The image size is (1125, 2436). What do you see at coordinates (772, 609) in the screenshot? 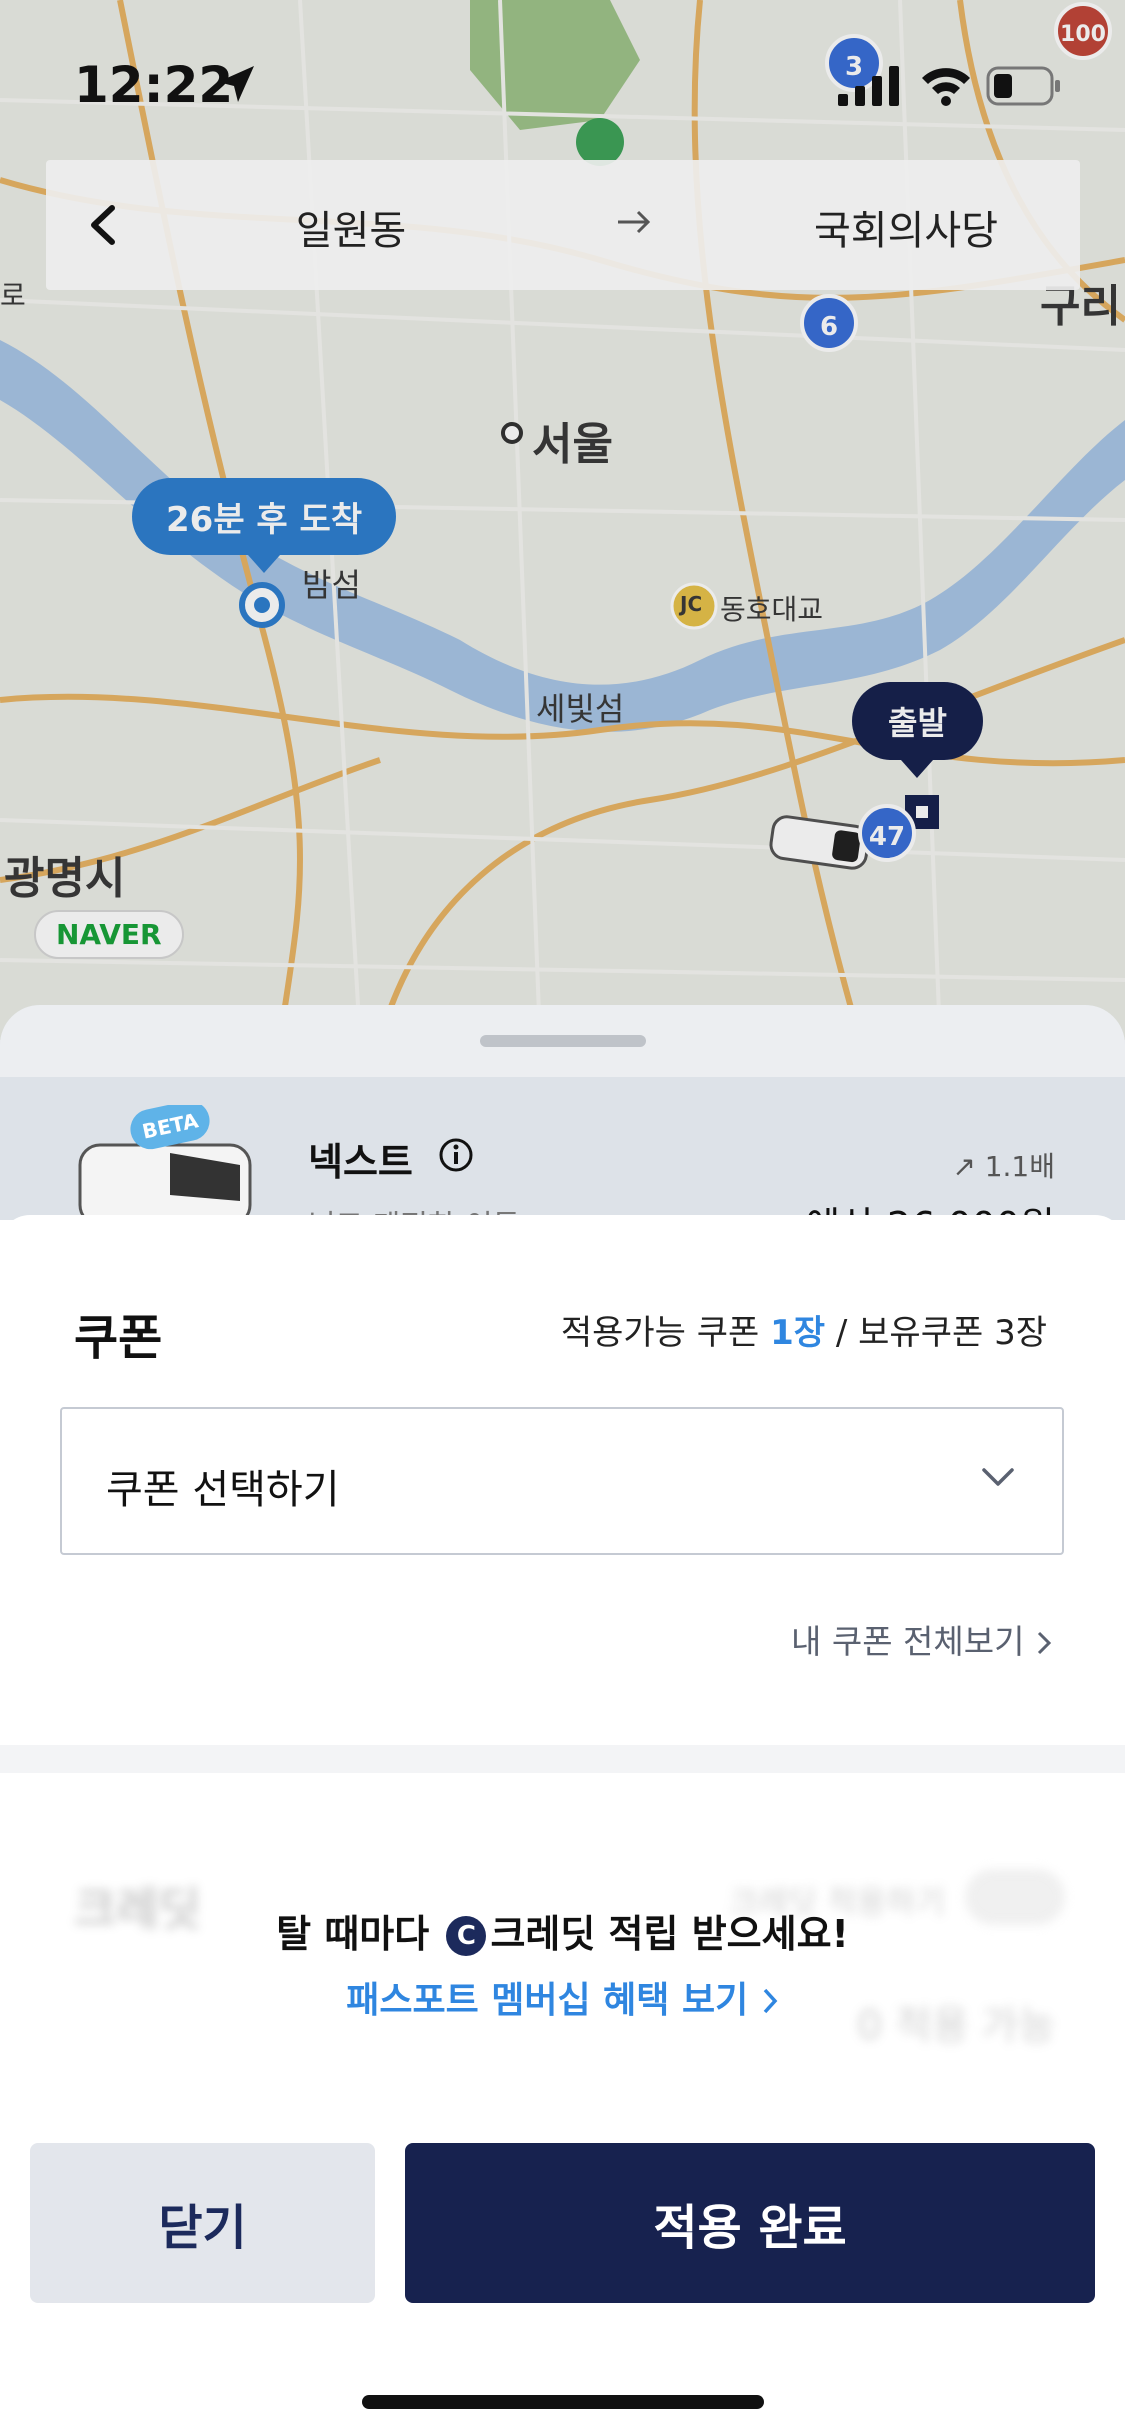
I see `map-label-dongho: 동호대교` at bounding box center [772, 609].